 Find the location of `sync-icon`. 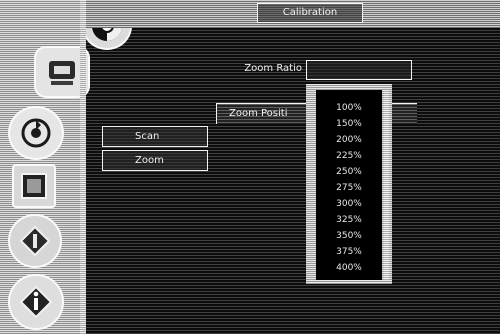

sync-icon is located at coordinates (36, 133).